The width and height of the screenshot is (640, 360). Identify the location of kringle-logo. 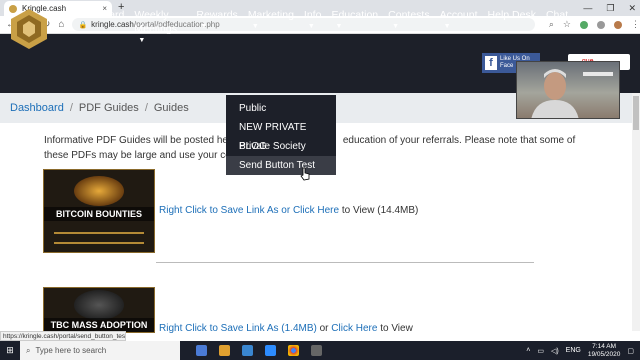
(29, 29).